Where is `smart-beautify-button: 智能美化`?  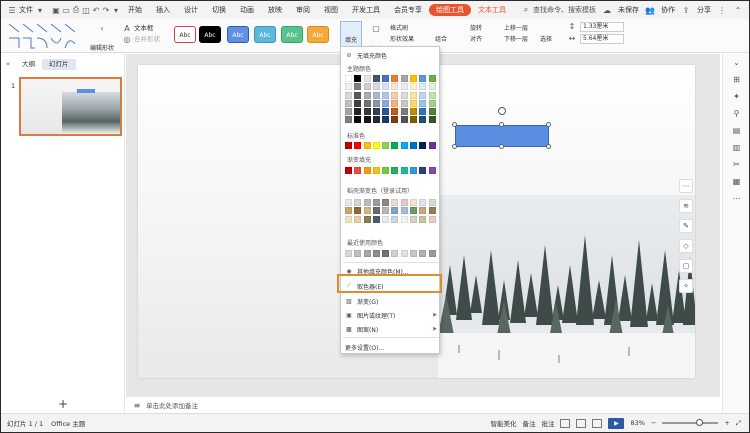 smart-beautify-button: 智能美化 is located at coordinates (503, 423).